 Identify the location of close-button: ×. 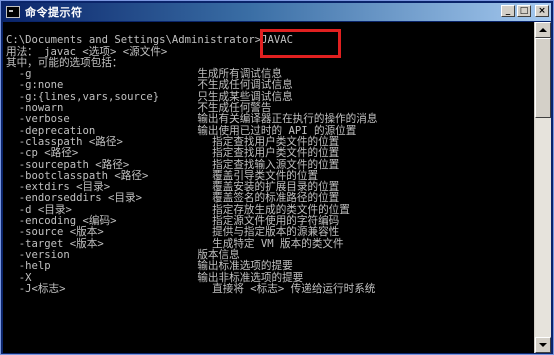
(542, 11).